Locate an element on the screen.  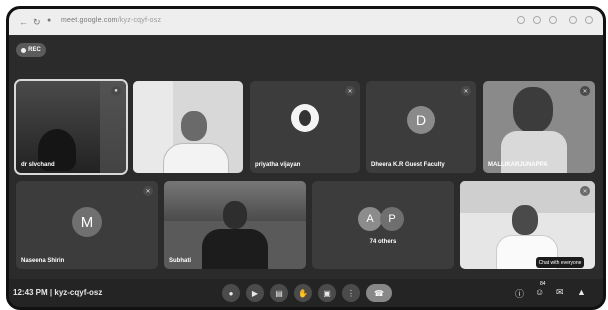
info-icon: ⓘ is located at coordinates (519, 293).